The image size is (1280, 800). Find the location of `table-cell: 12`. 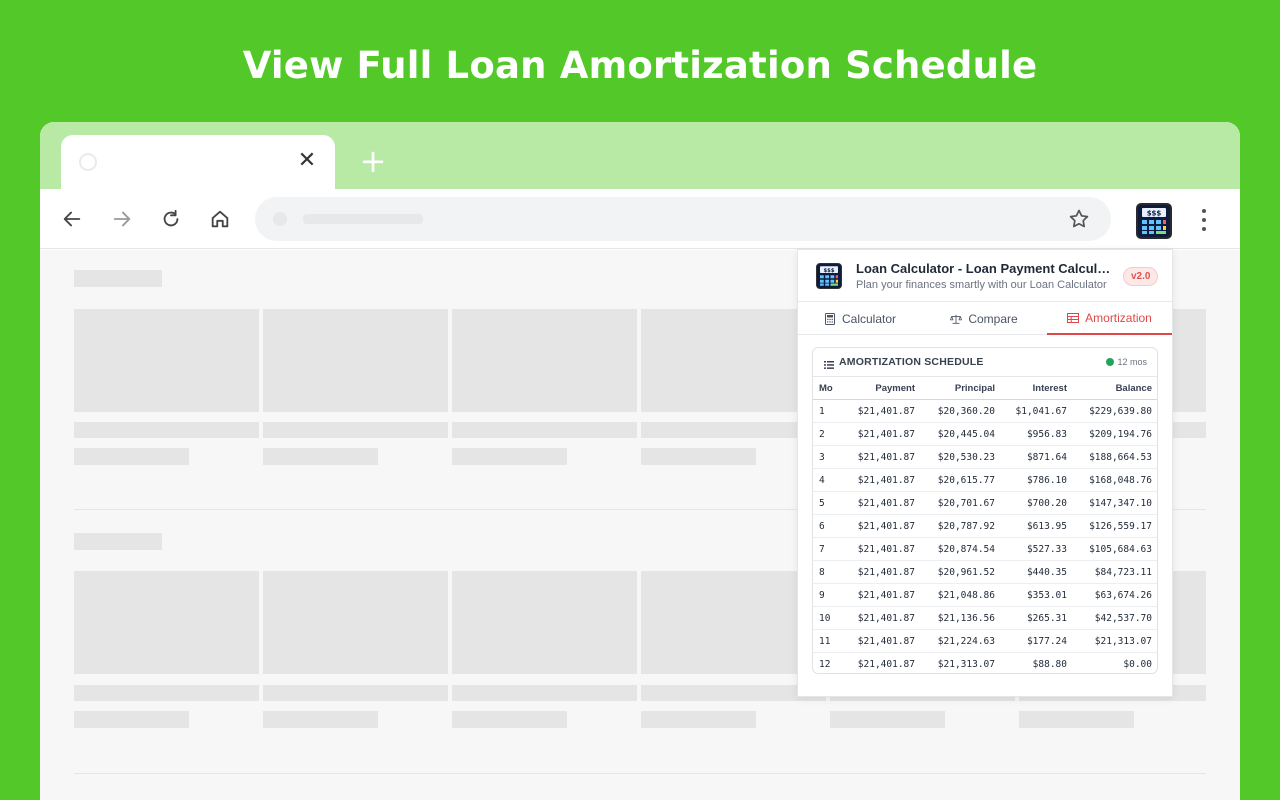

table-cell: 12 is located at coordinates (830, 662).